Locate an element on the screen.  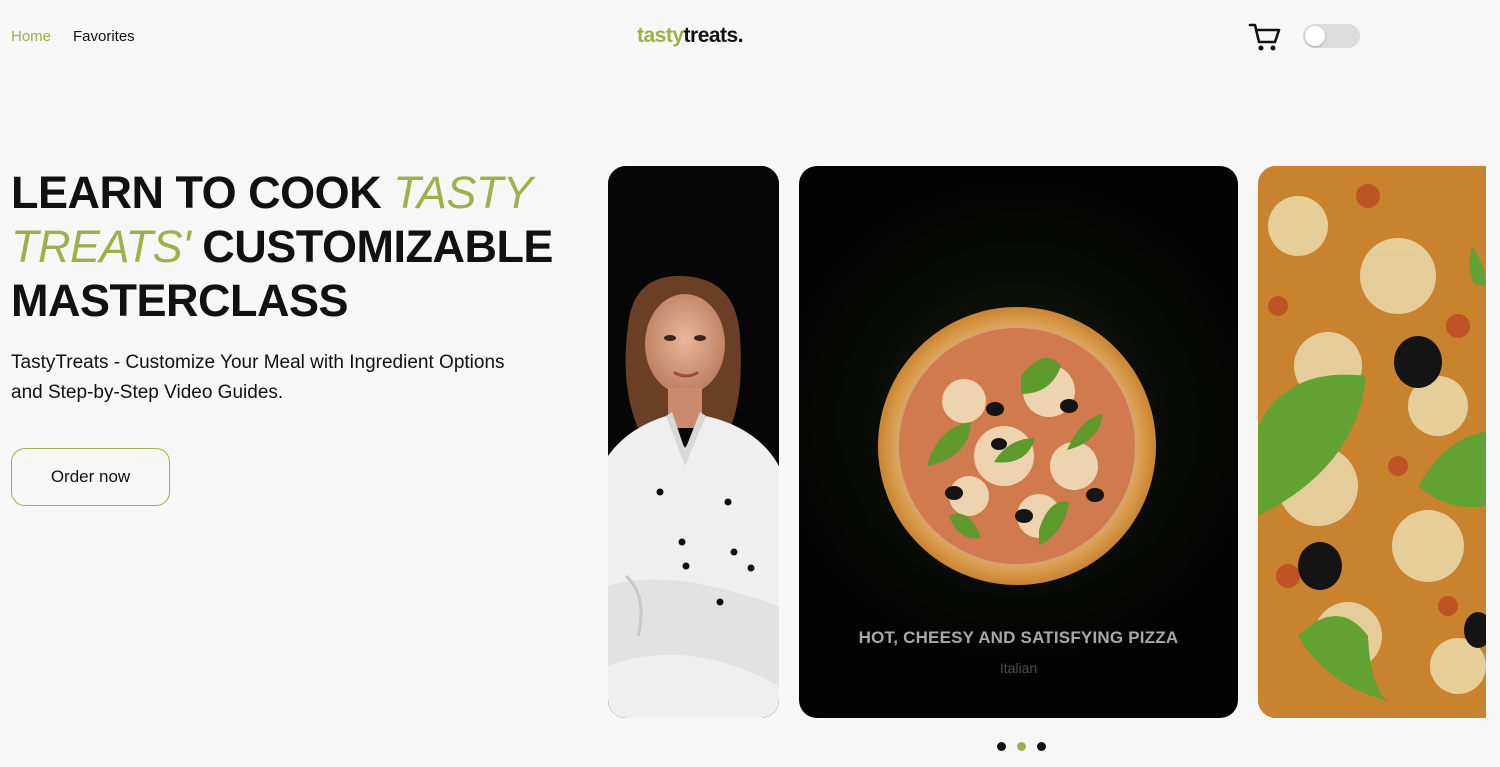
nav-favorites: Favorites is located at coordinates (104, 36).